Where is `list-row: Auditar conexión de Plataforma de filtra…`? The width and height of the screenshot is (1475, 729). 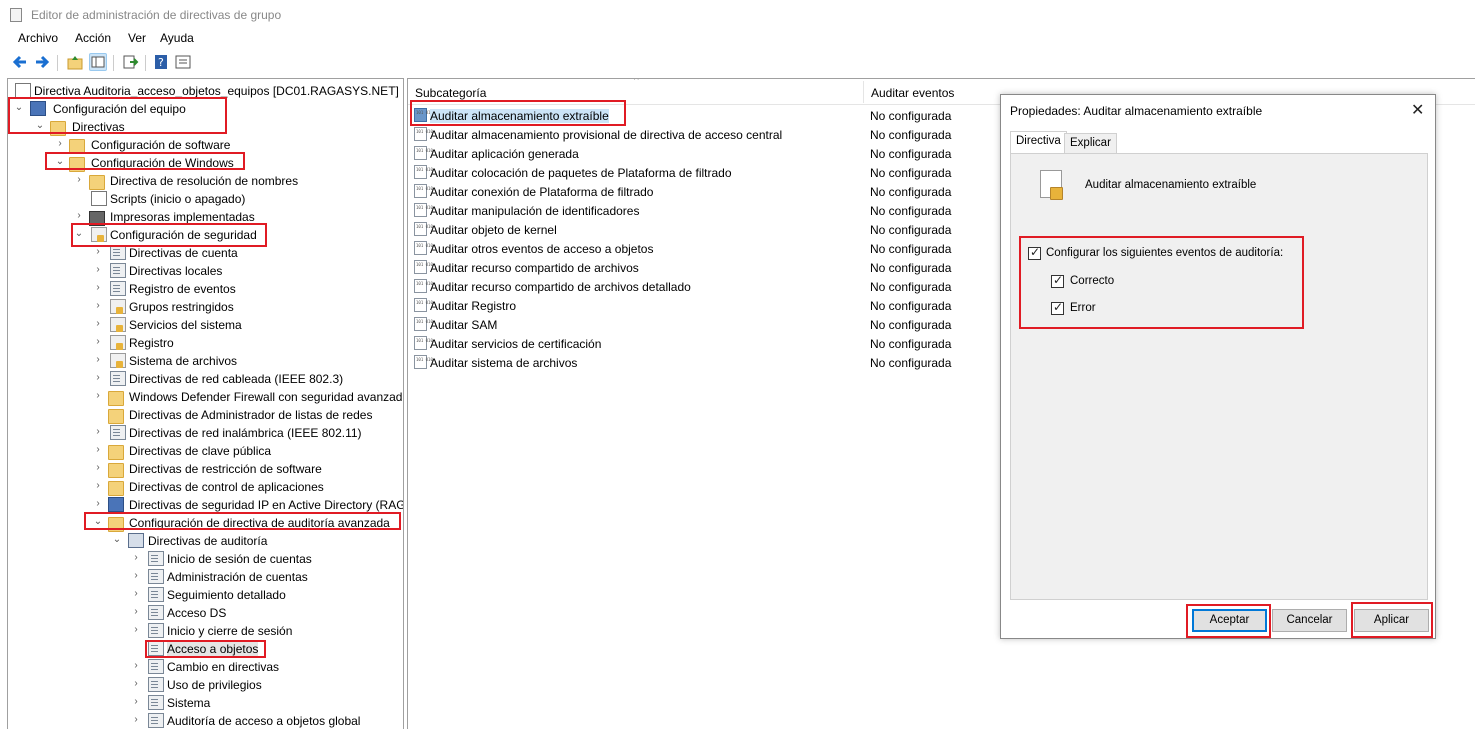
list-row: Auditar conexión de Plataforma de filtra… is located at coordinates (703, 191).